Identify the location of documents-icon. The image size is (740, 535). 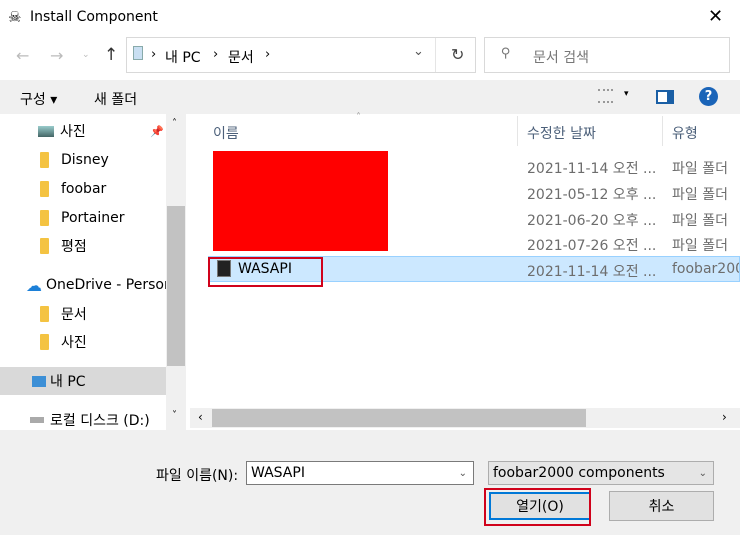
(138, 53).